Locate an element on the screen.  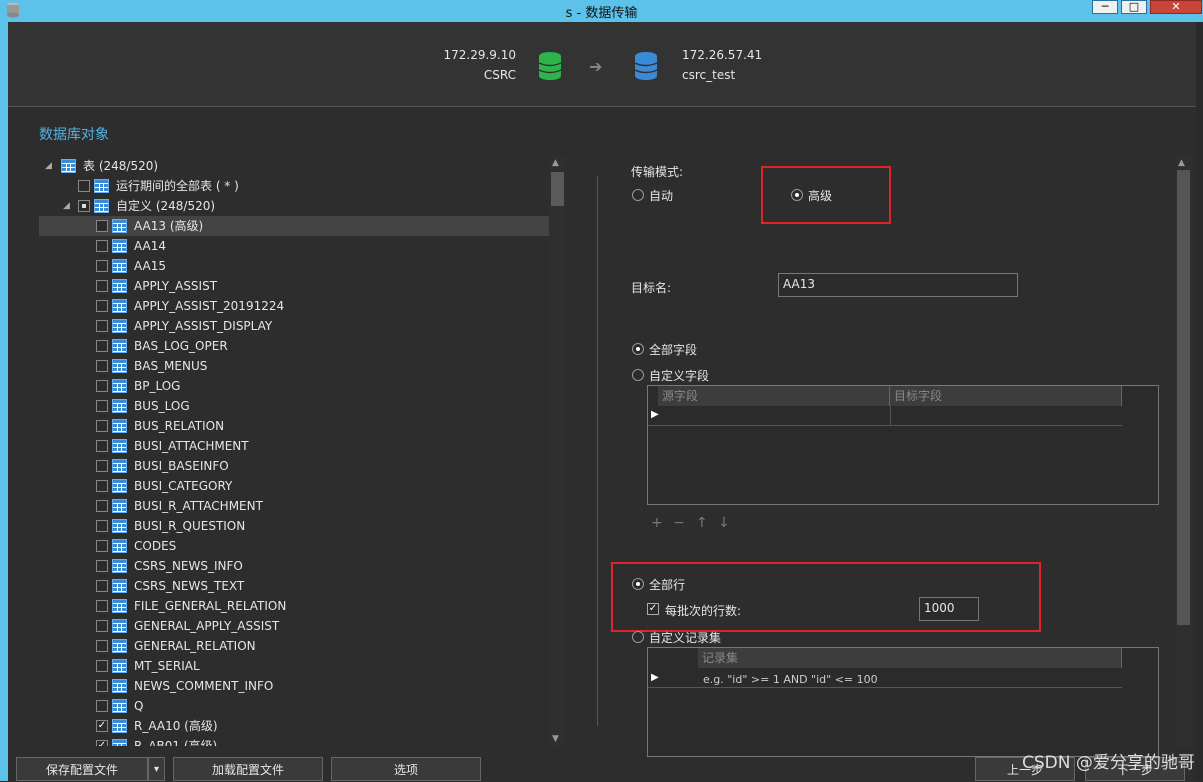
mode-auto-radio is located at coordinates (638, 195).